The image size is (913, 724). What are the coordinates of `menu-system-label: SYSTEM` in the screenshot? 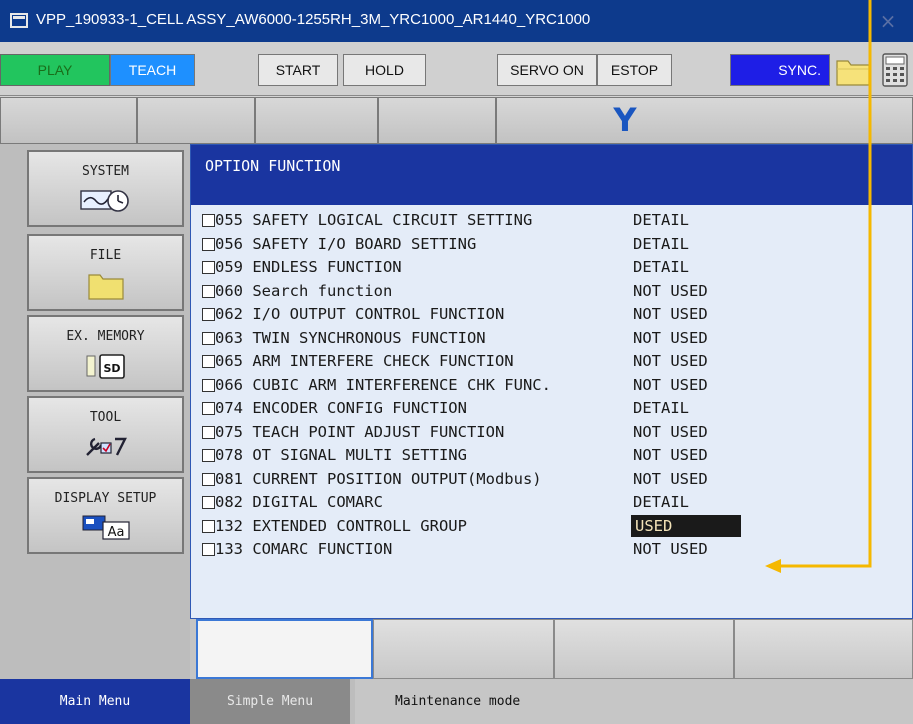 It's located at (105, 171).